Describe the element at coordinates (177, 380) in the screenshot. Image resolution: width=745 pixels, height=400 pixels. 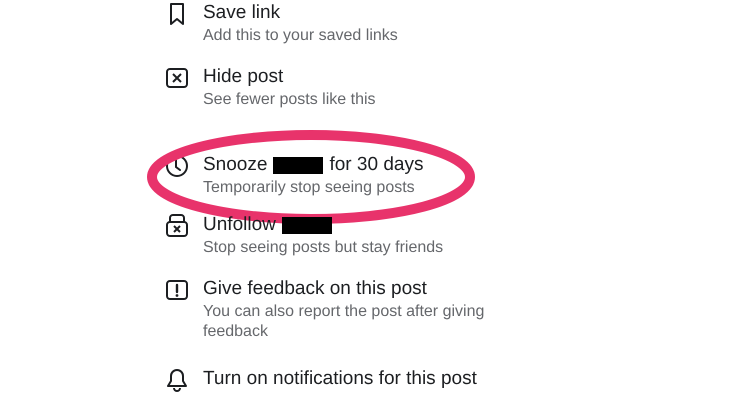
I see `bell-icon` at that location.